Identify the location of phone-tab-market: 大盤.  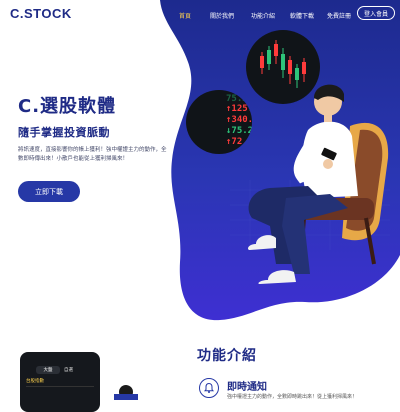
(48, 370).